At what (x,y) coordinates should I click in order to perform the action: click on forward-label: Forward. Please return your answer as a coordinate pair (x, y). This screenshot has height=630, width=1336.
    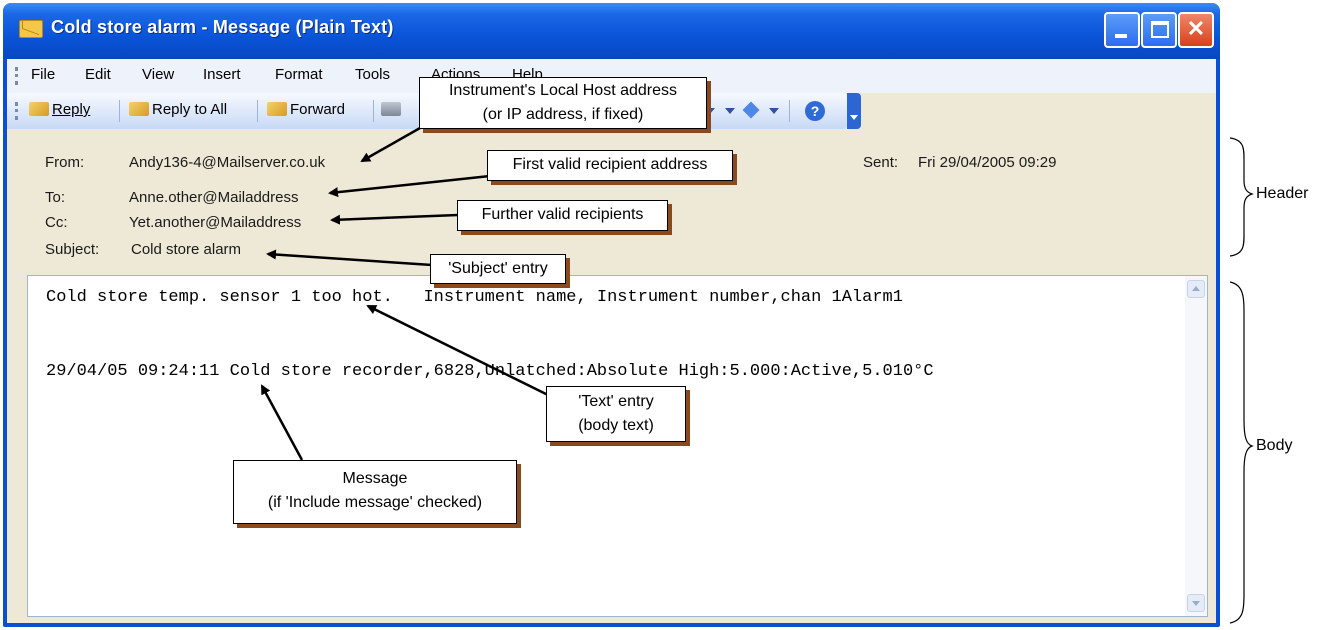
    Looking at the image, I should click on (318, 109).